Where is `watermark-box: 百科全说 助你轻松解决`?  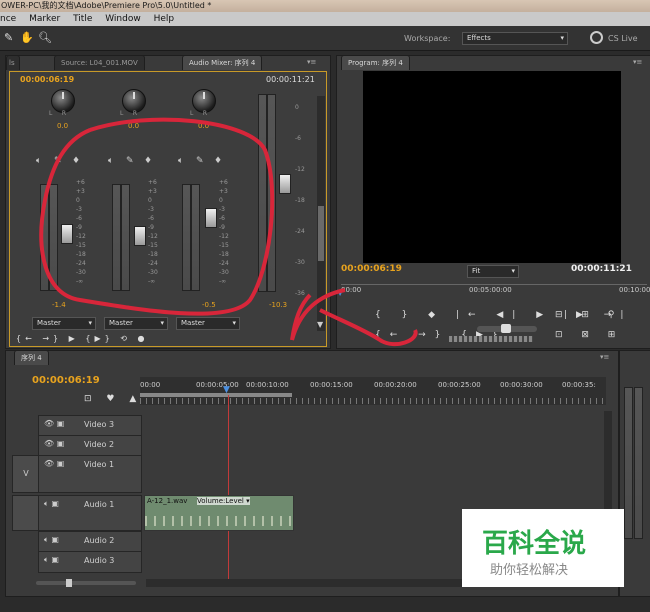 watermark-box: 百科全说 助你轻松解决 is located at coordinates (543, 548).